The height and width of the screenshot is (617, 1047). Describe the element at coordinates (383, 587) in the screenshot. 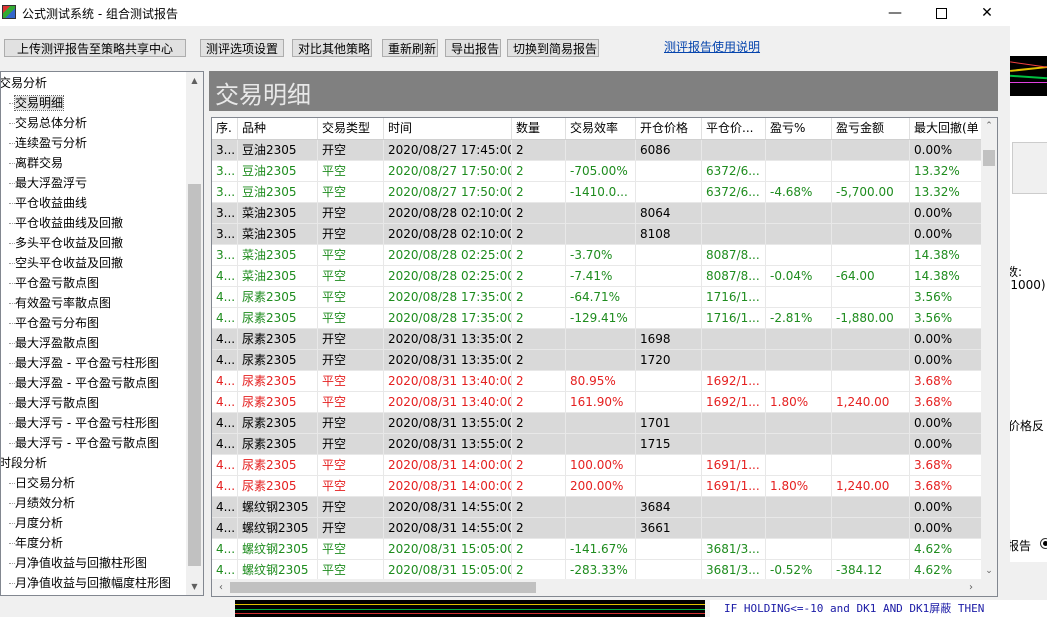

I see `table-hscroll-thumb` at that location.